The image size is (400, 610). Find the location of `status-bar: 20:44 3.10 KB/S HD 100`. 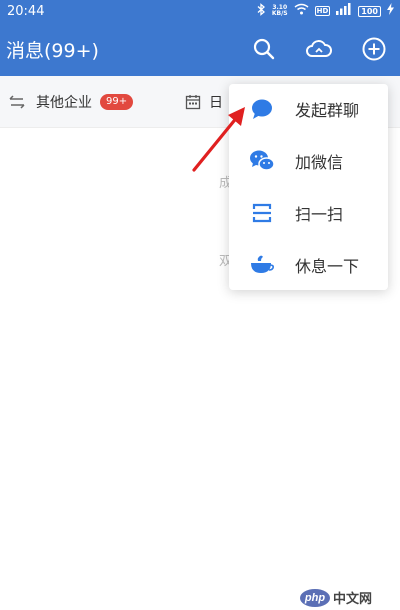

status-bar: 20:44 3.10 KB/S HD 100 is located at coordinates (200, 11).